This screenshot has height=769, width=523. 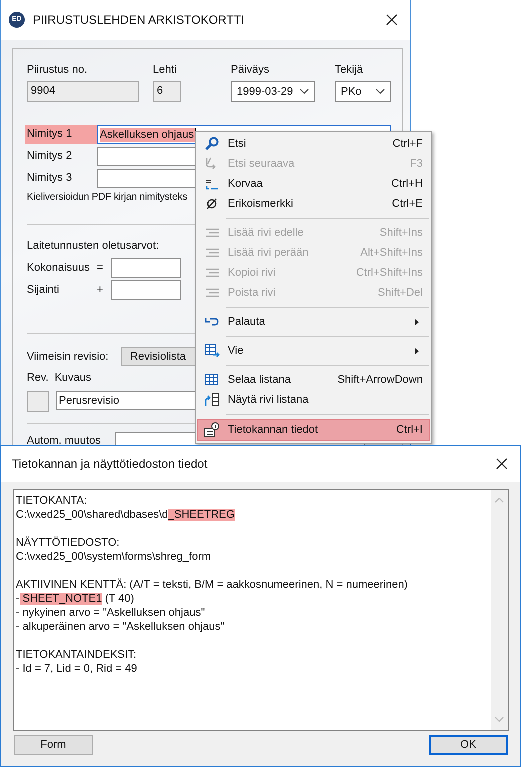 What do you see at coordinates (167, 91) in the screenshot?
I see `readonly-field: 6` at bounding box center [167, 91].